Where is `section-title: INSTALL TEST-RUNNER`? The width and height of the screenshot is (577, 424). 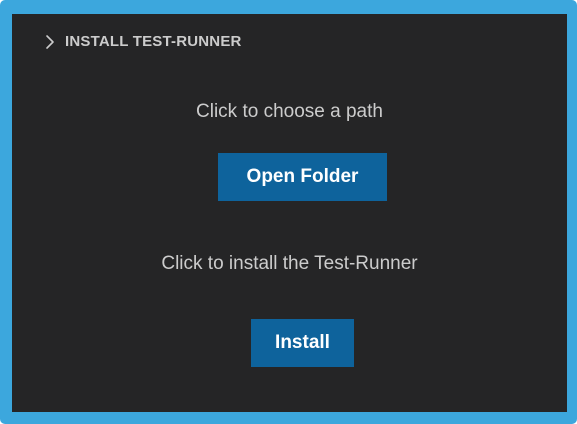 section-title: INSTALL TEST-RUNNER is located at coordinates (153, 41).